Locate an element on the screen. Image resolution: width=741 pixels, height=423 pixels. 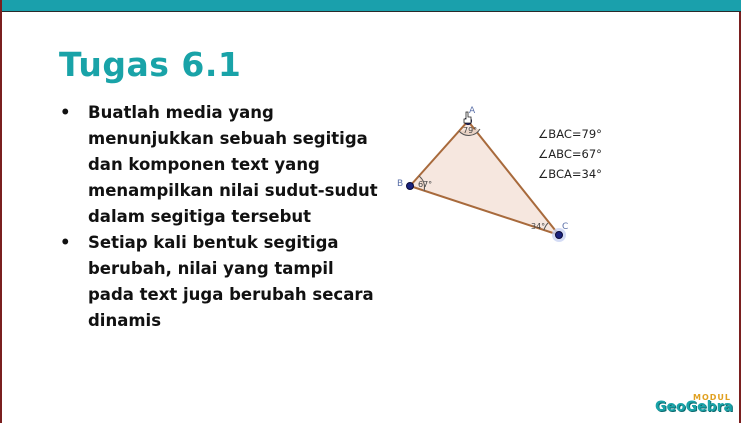
angle-readout-bca: ∠BCA=34° is located at coordinates (570, 174).